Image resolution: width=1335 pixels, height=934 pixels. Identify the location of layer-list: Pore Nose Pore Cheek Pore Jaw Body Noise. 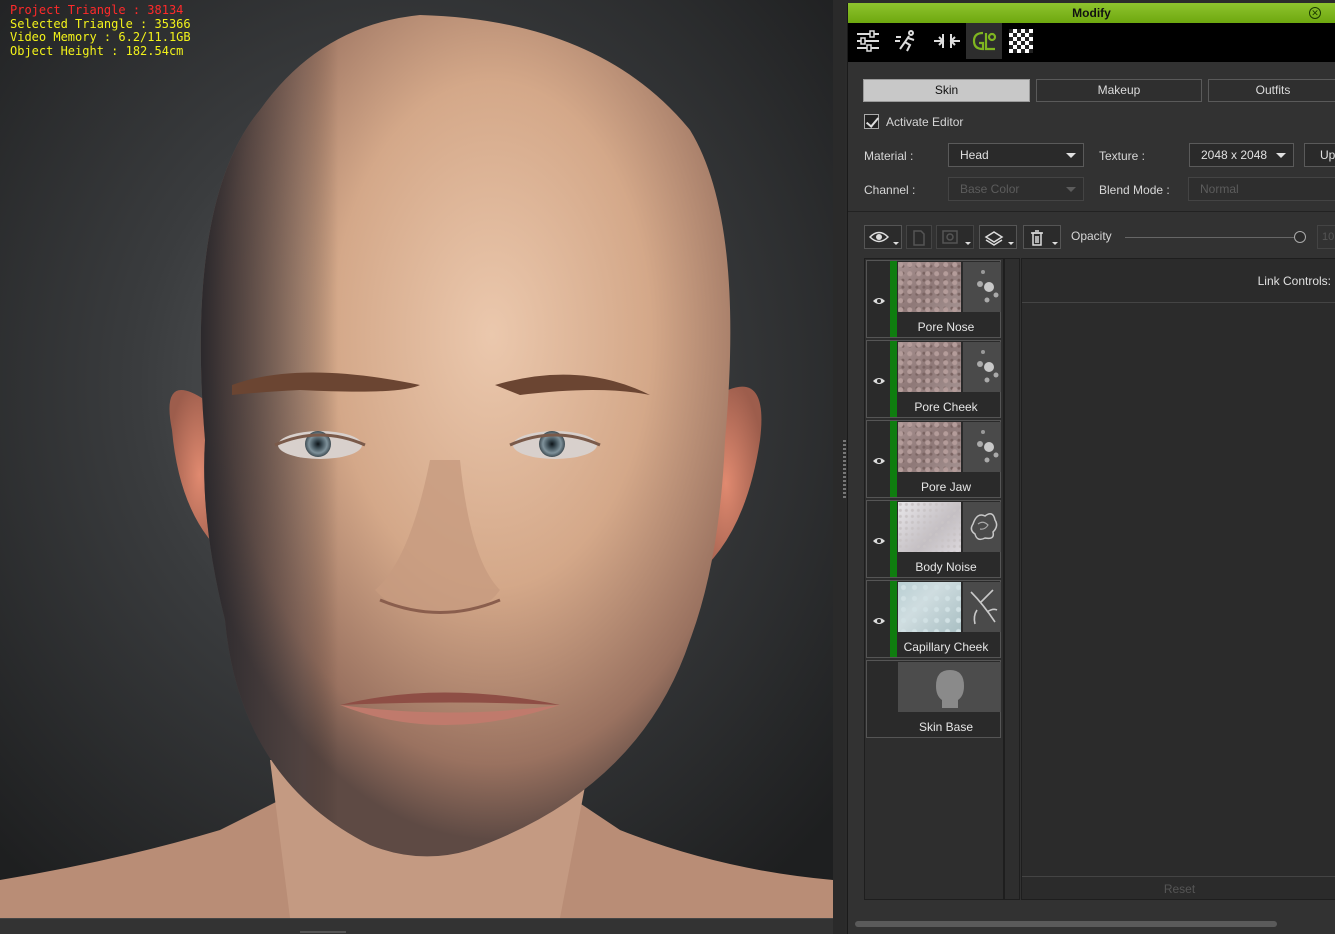
(934, 579).